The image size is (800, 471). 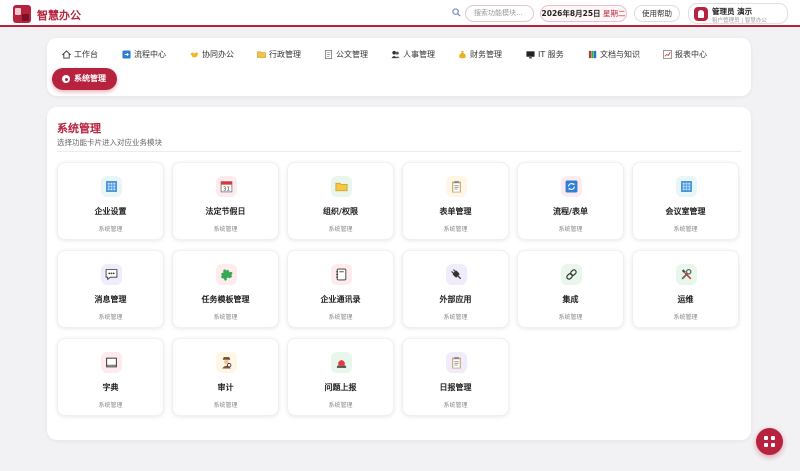 I want to click on nav-label: IT 服务, so click(x=551, y=54).